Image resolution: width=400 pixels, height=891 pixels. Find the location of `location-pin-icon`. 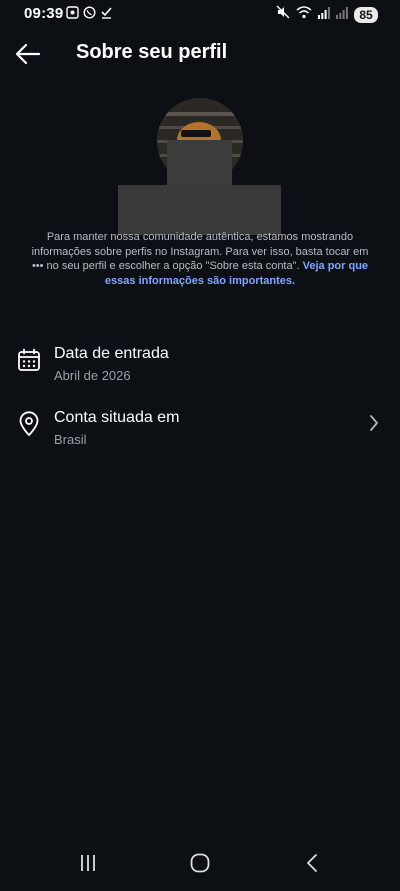

location-pin-icon is located at coordinates (29, 424).